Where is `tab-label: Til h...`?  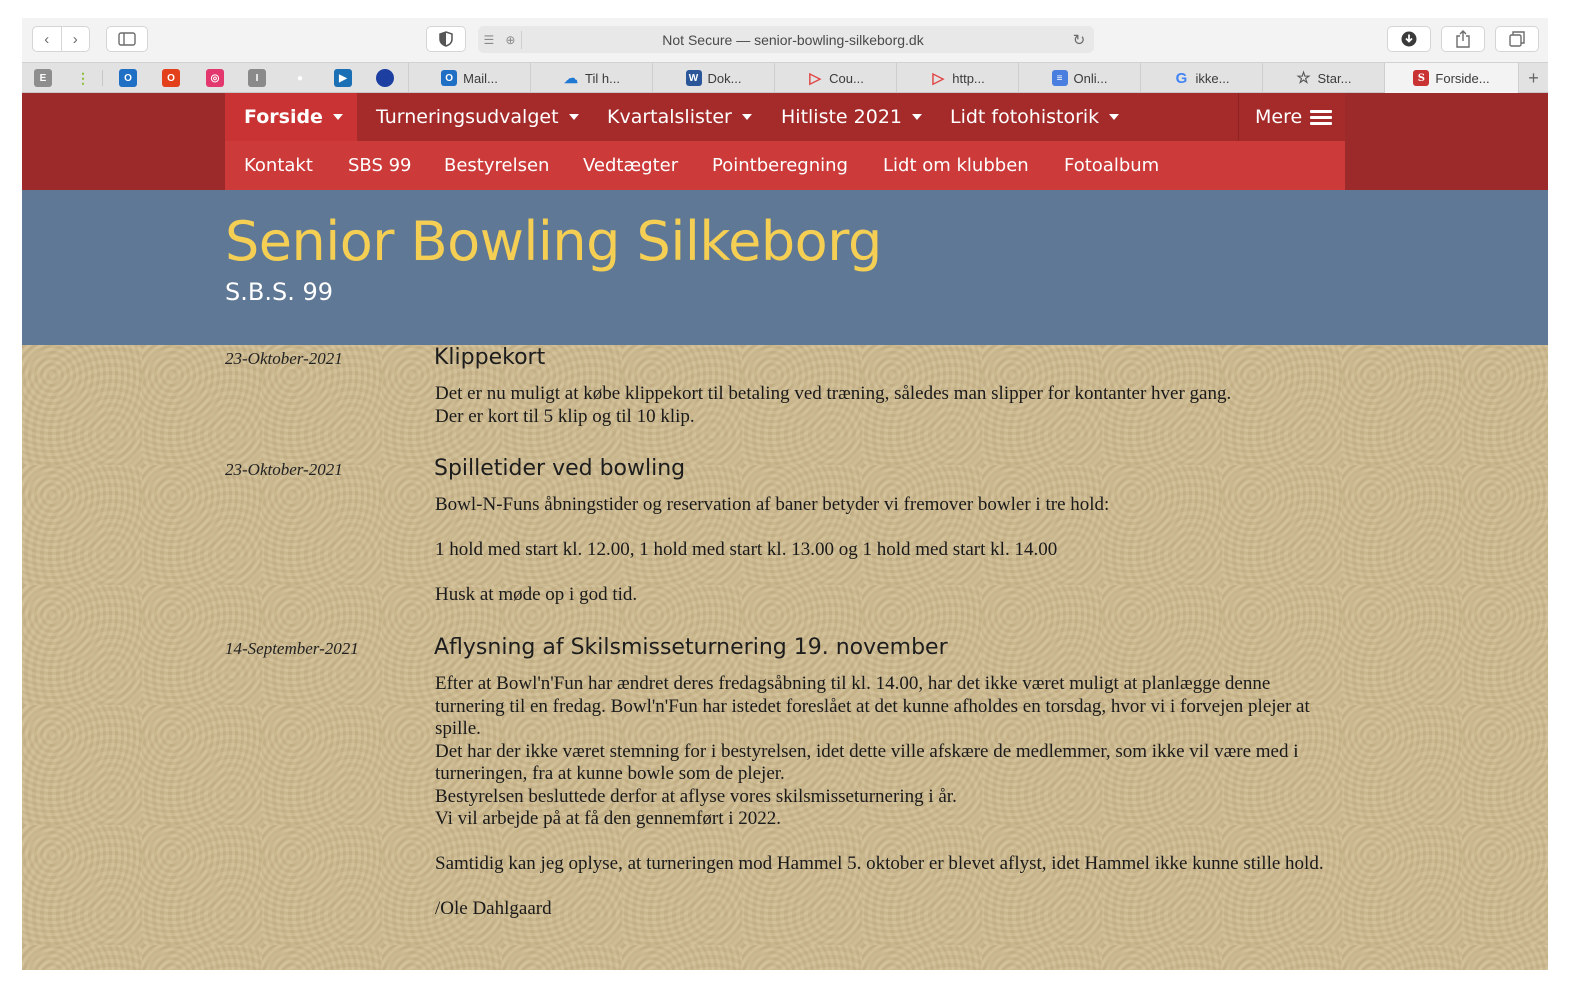
tab-label: Til h... is located at coordinates (602, 78).